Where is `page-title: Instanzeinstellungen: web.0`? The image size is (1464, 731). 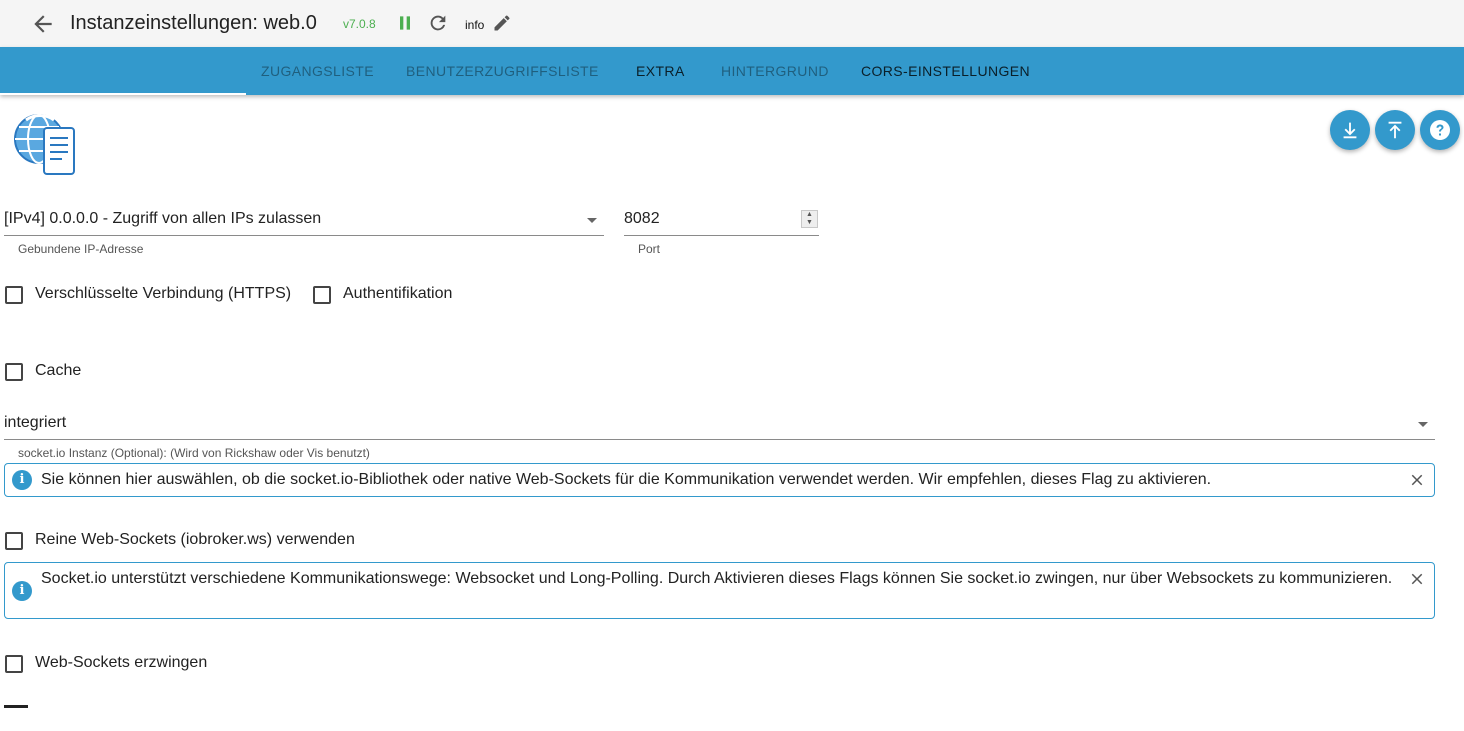 page-title: Instanzeinstellungen: web.0 is located at coordinates (193, 23).